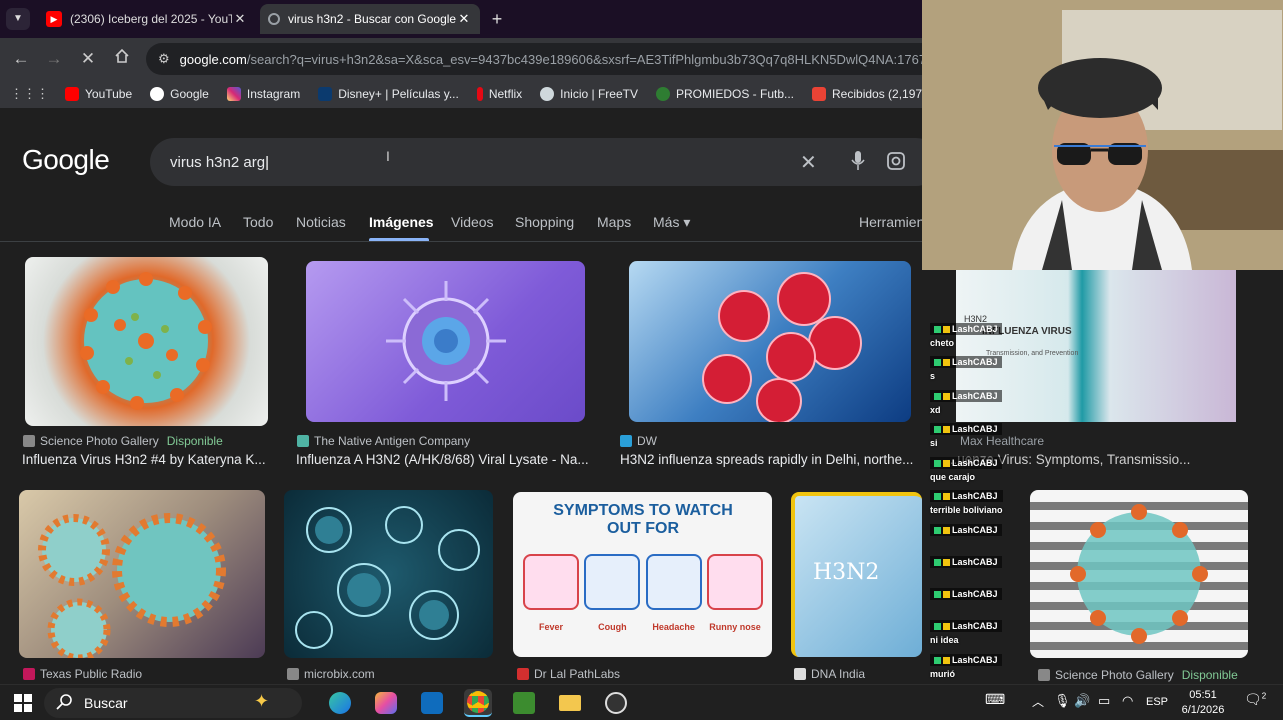 This screenshot has width=1283, height=720. What do you see at coordinates (258, 222) in the screenshot?
I see `tab-todo: Todo` at bounding box center [258, 222].